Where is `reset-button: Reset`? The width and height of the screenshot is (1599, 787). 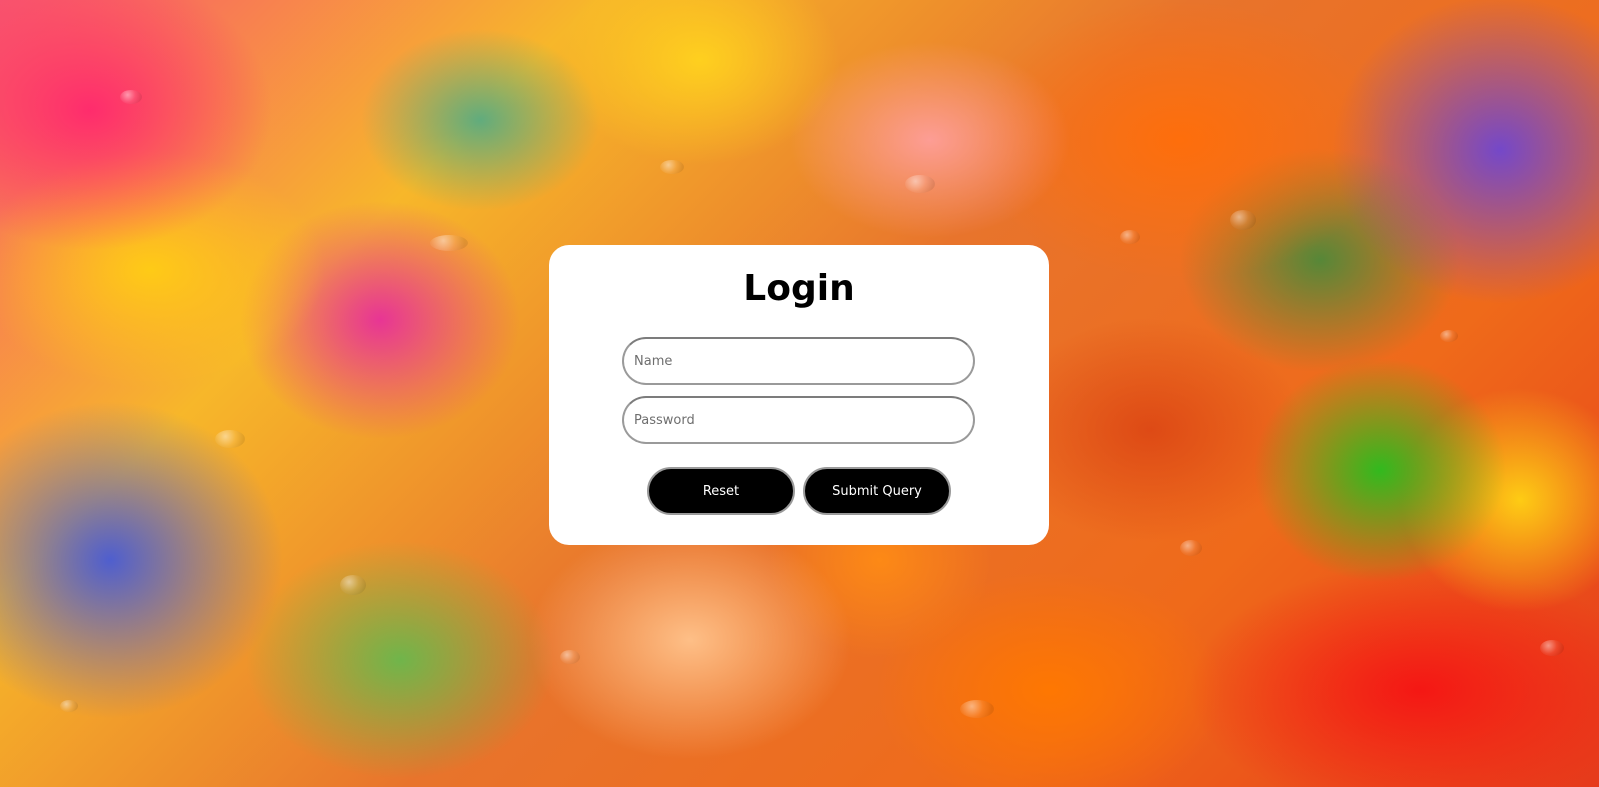 reset-button: Reset is located at coordinates (721, 491).